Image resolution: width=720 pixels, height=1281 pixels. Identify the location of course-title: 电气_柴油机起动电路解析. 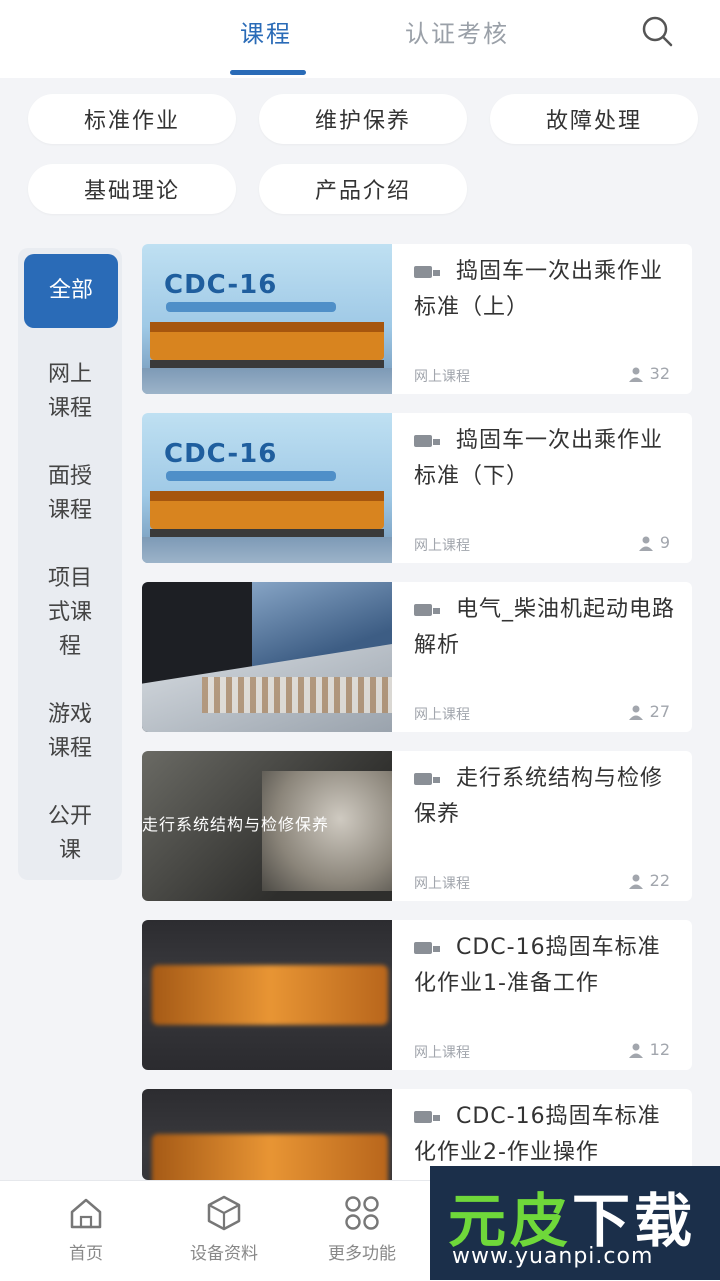
(545, 627).